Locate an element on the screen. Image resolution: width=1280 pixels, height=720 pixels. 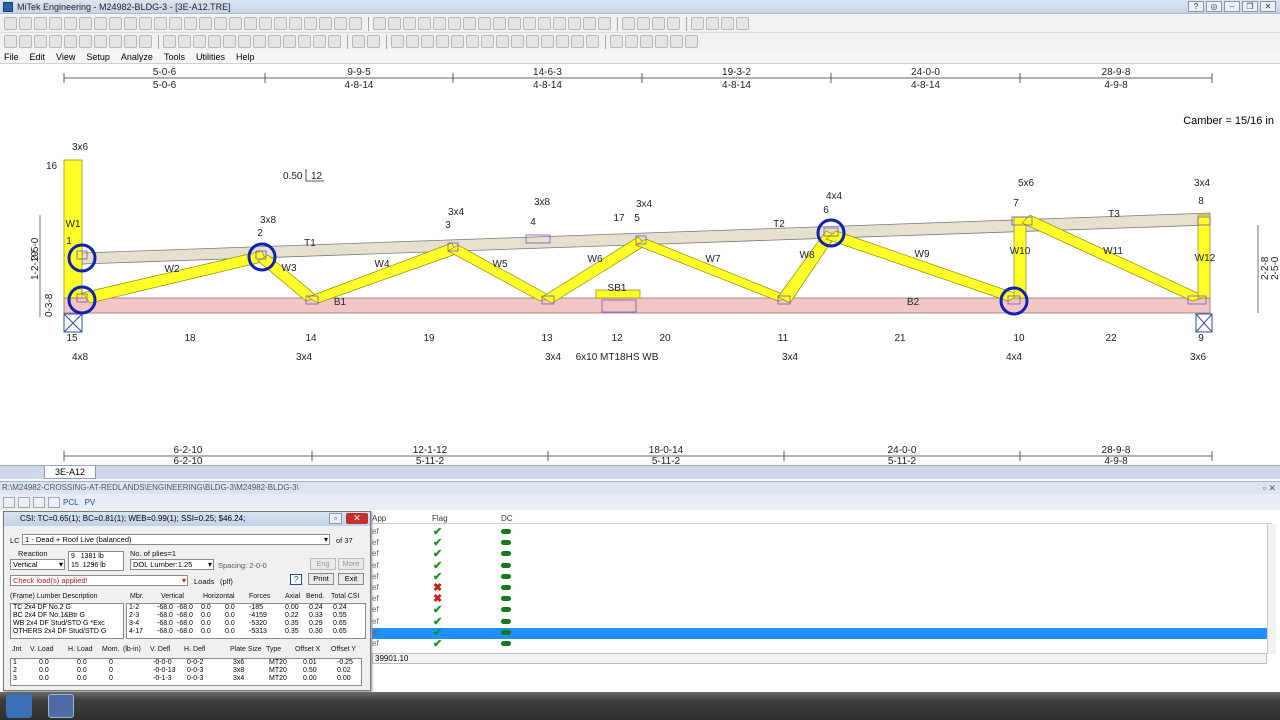
web-w9 is located at coordinates (923, 266).